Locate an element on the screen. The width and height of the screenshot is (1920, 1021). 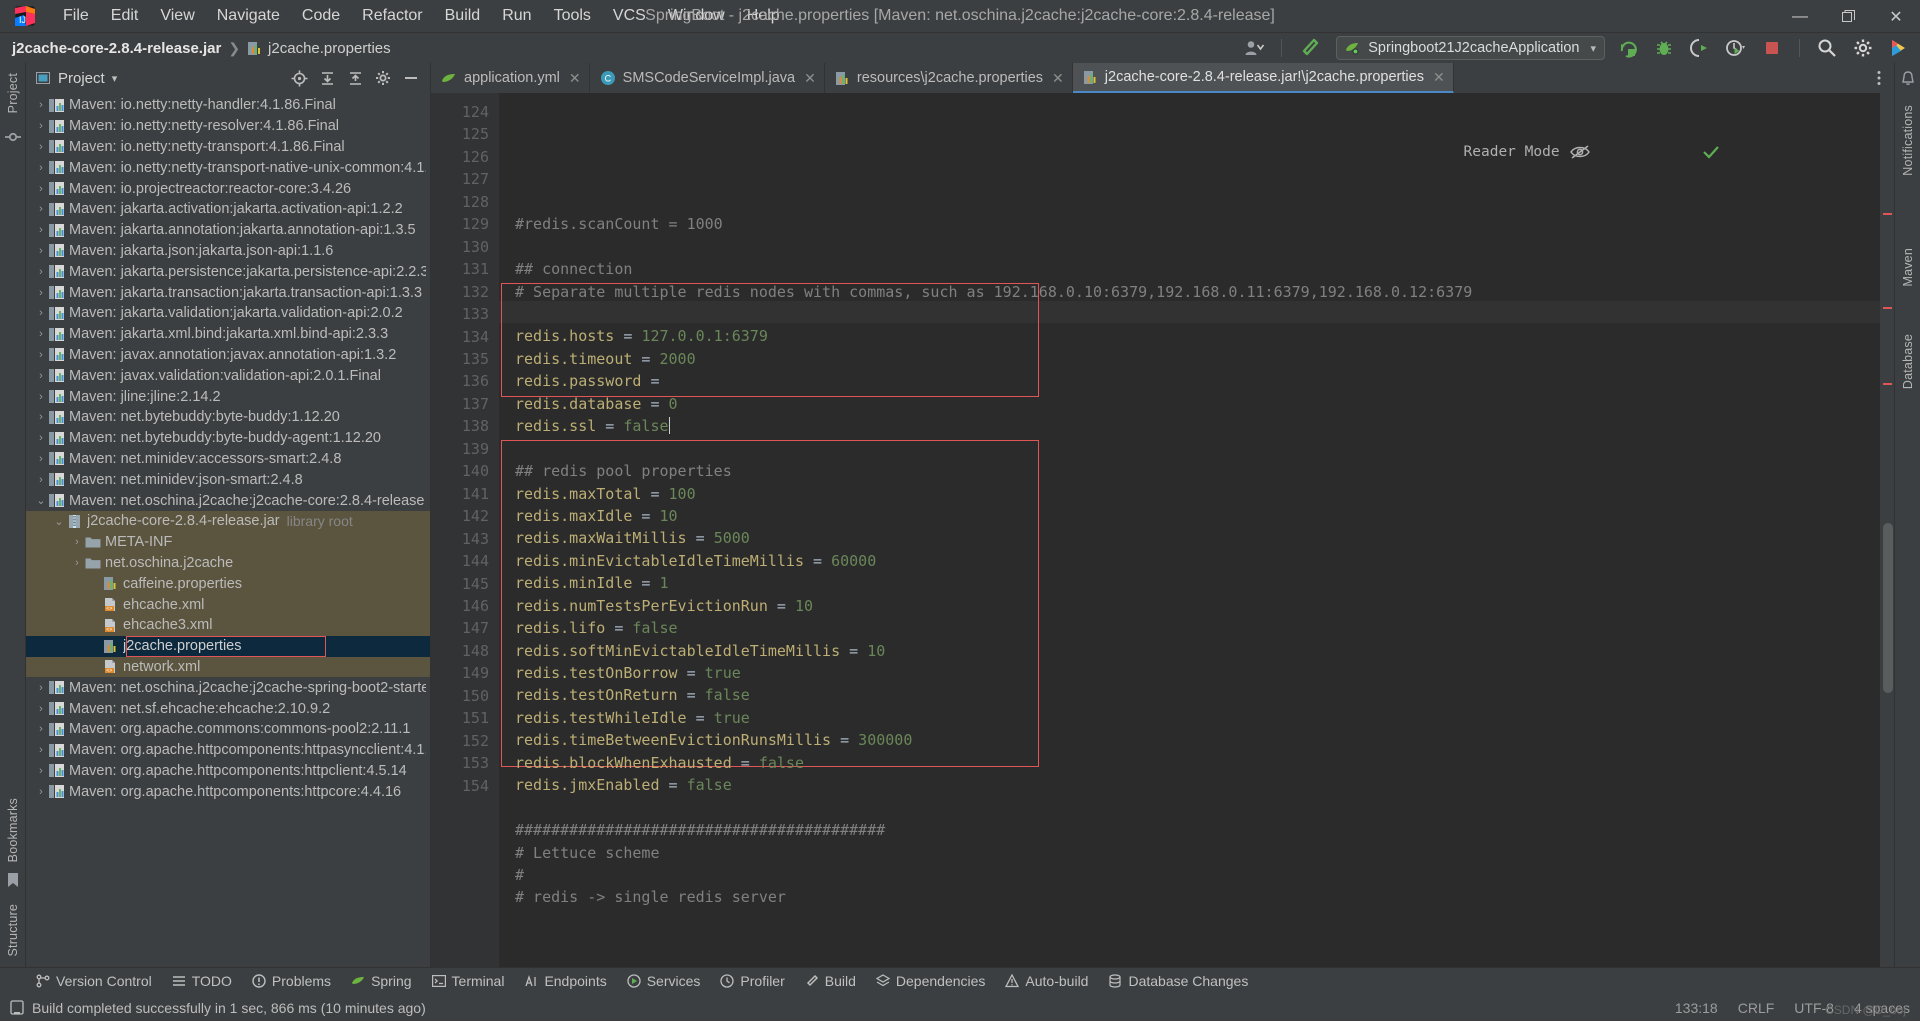
tree-node: <> ehcache3.xml is located at coordinates (228, 625).